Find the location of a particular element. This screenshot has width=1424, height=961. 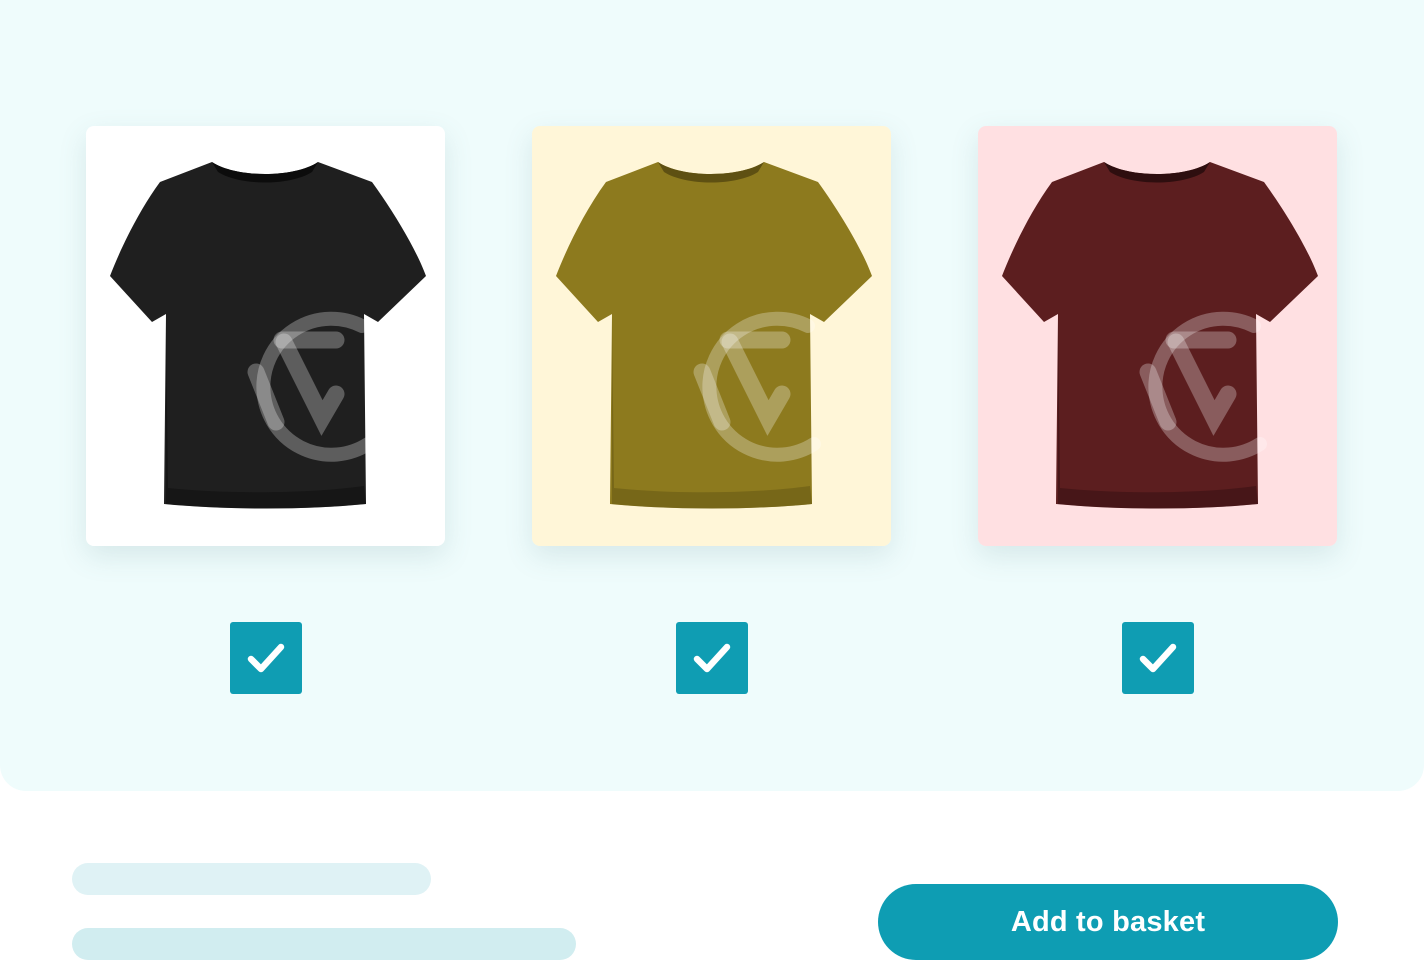

product-image-olive-tshirt is located at coordinates (711, 336).